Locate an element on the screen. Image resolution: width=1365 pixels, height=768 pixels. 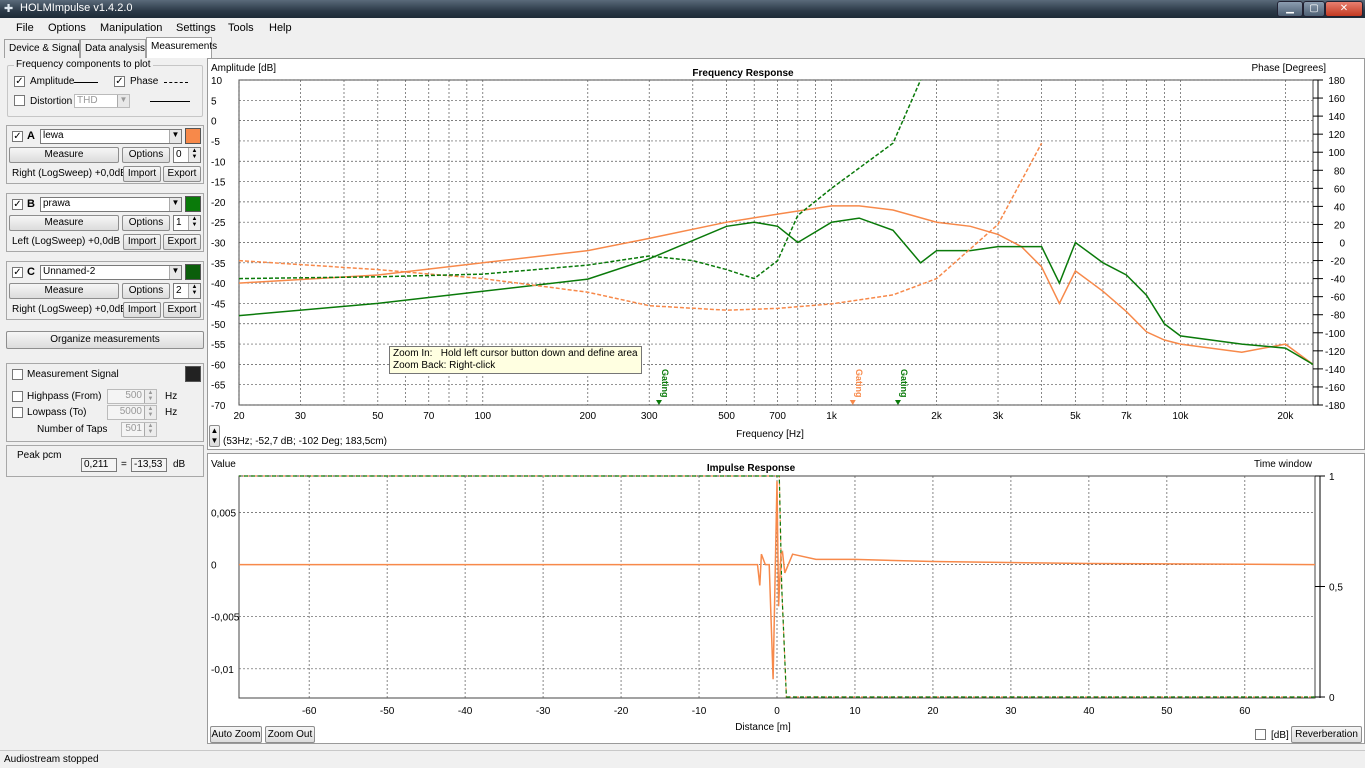
measurement-c-options-button: Options is located at coordinates (146, 291).